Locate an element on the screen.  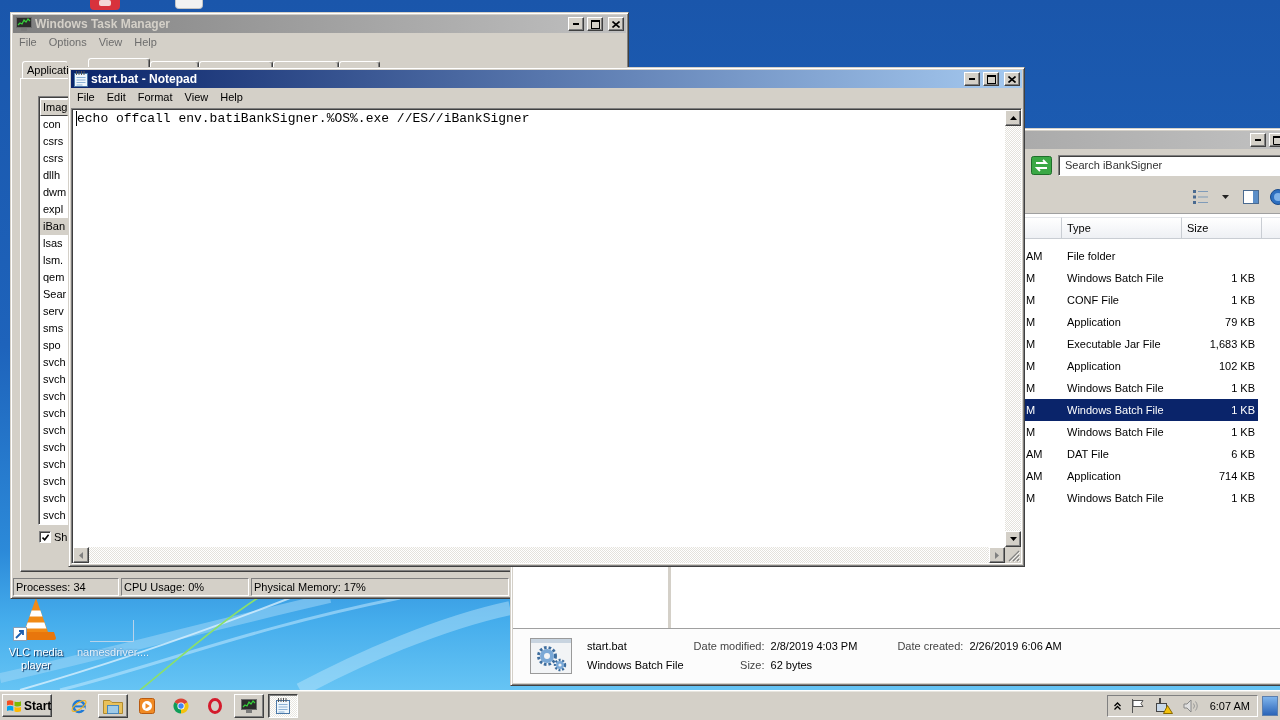
menu-item: Format is located at coordinates (155, 97).